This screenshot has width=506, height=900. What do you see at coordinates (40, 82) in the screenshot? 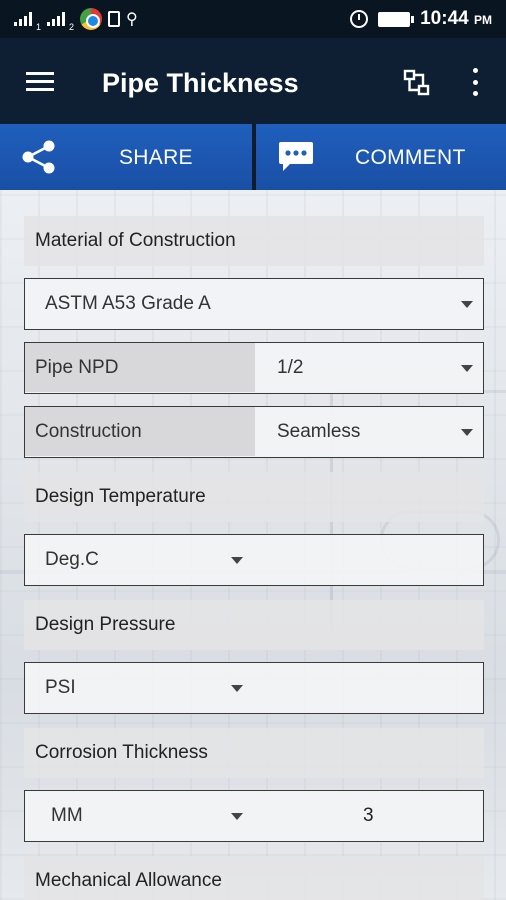
I see `menu-icon` at bounding box center [40, 82].